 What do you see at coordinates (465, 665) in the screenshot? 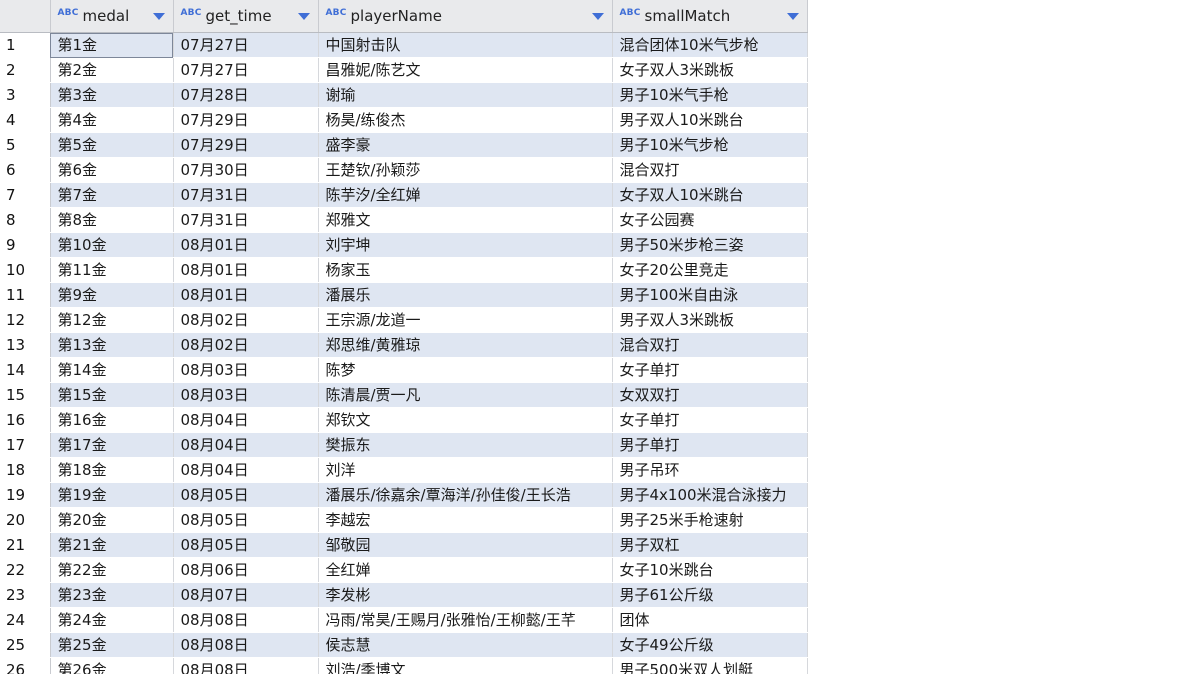
I see `cell-player-name: 刘浩/季博文` at bounding box center [465, 665].